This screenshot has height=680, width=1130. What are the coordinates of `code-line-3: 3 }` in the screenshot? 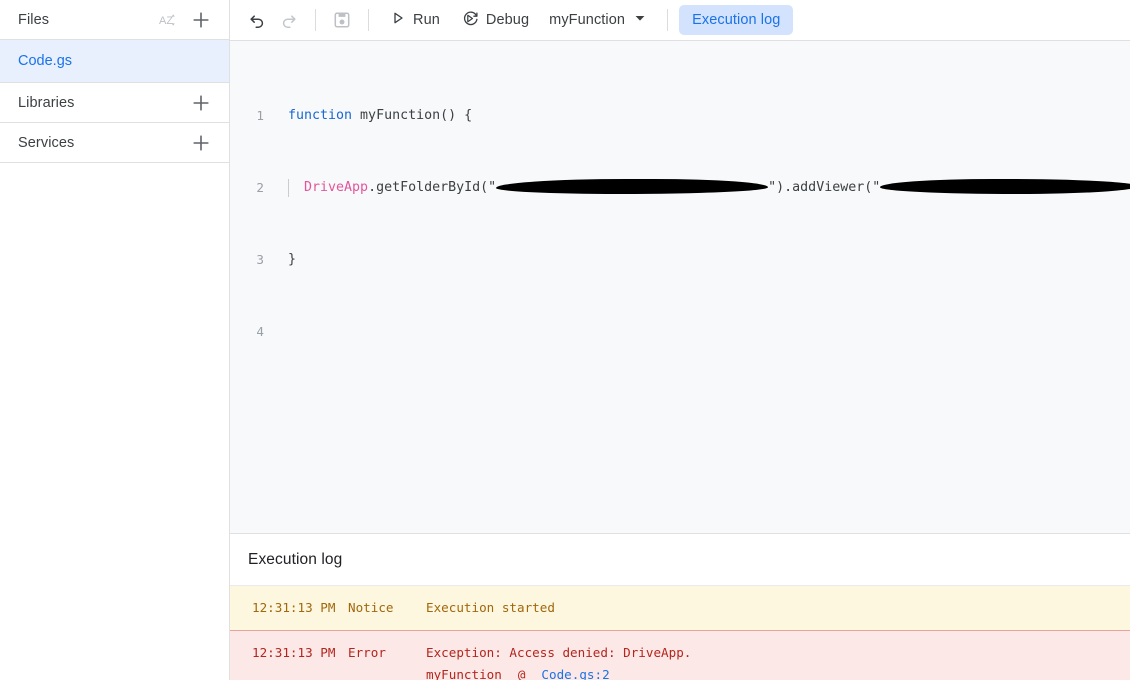 It's located at (680, 260).